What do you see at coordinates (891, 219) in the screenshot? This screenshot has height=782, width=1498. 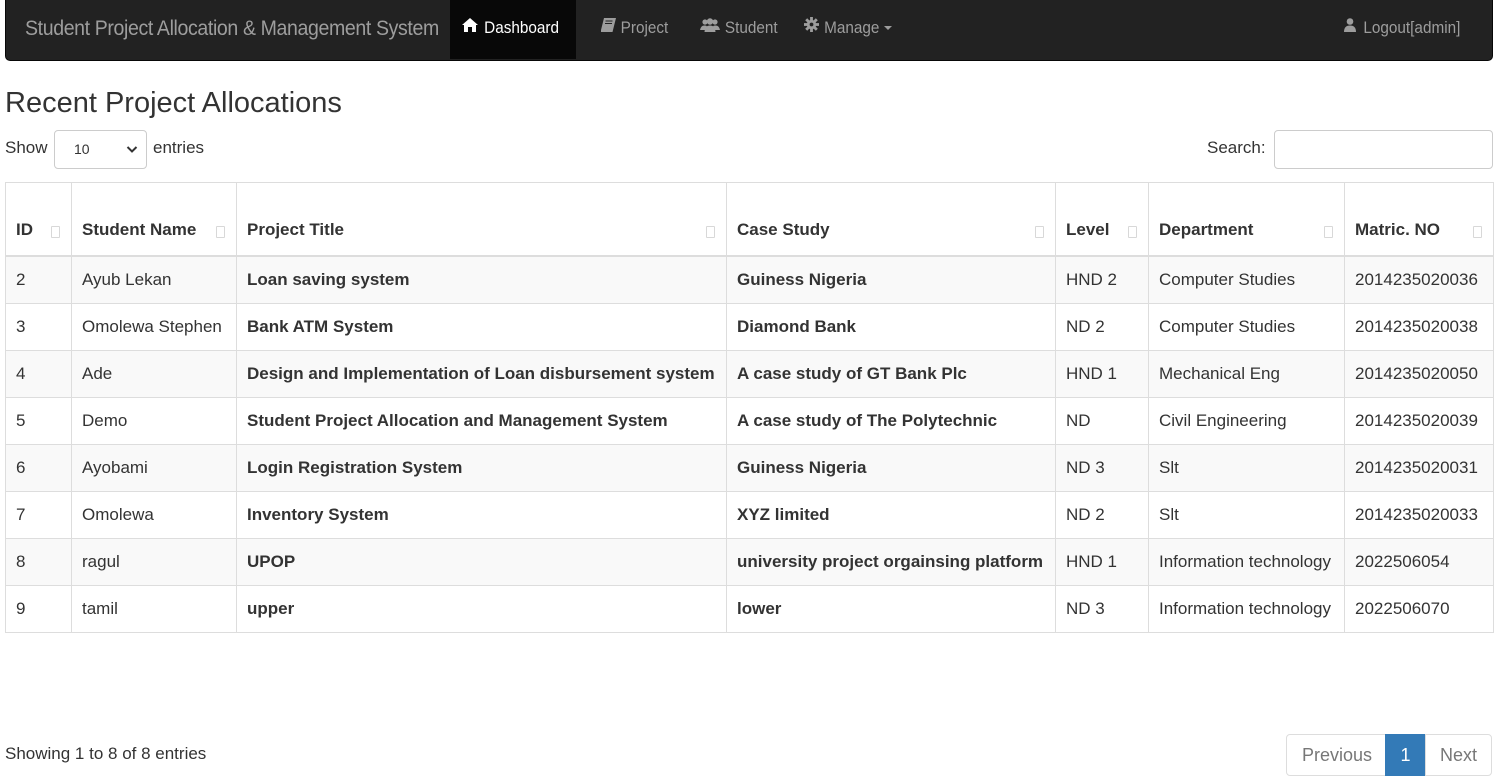 I see `col-header-case-study: Case Study` at bounding box center [891, 219].